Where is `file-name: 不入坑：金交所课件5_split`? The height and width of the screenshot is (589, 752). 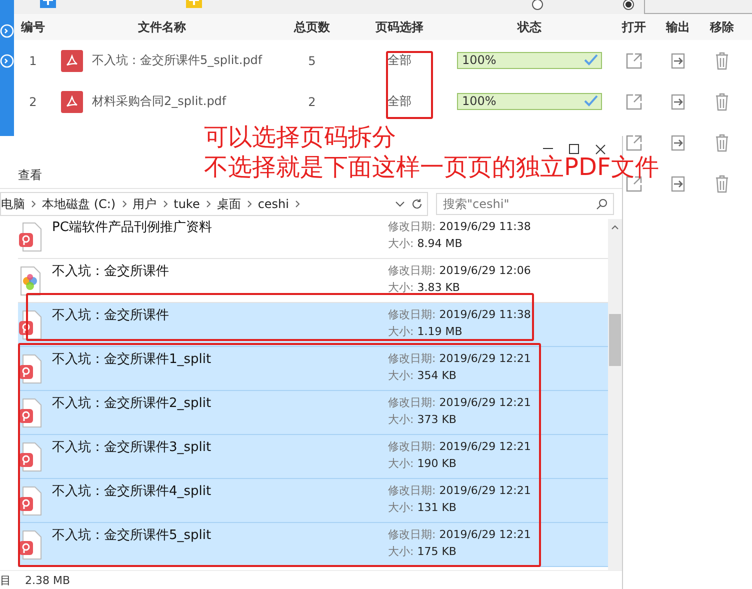 file-name: 不入坑：金交所课件5_split is located at coordinates (132, 535).